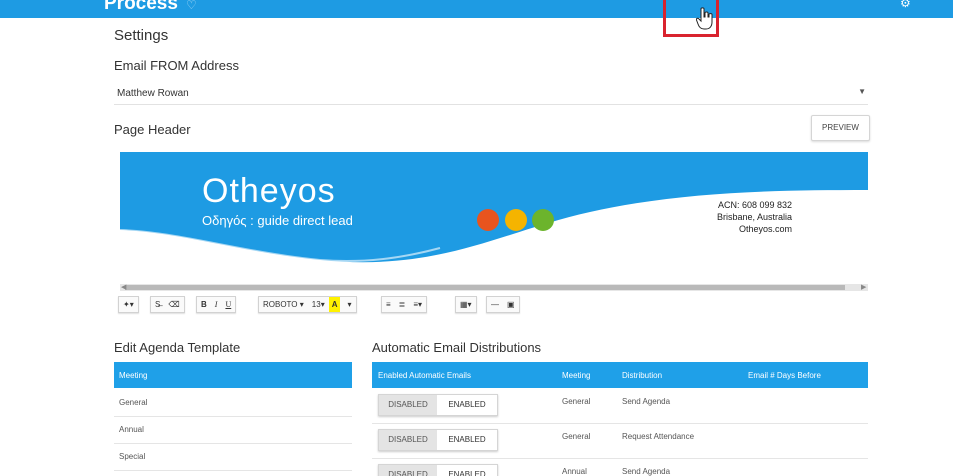  I want to click on col-enabled: Enabled Automatic Emails, so click(424, 375).